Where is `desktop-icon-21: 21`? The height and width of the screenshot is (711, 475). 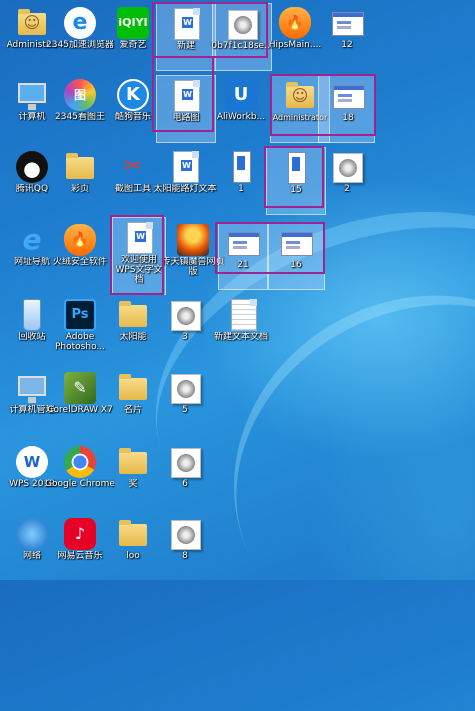
desktop-icon-21: 21 is located at coordinates (243, 256).